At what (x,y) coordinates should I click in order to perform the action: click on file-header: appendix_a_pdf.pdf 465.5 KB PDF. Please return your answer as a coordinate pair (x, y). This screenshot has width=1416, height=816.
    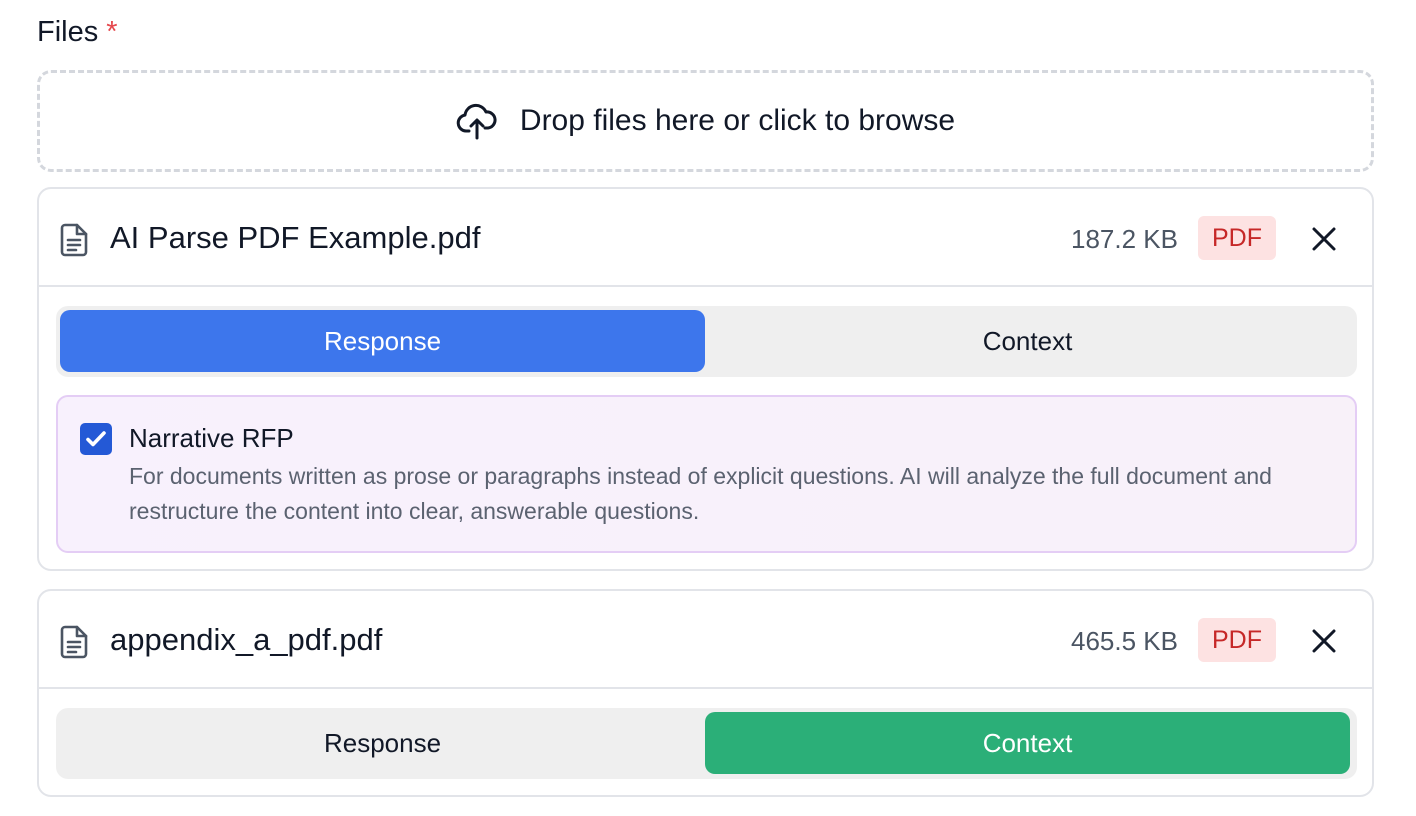
    Looking at the image, I should click on (705, 640).